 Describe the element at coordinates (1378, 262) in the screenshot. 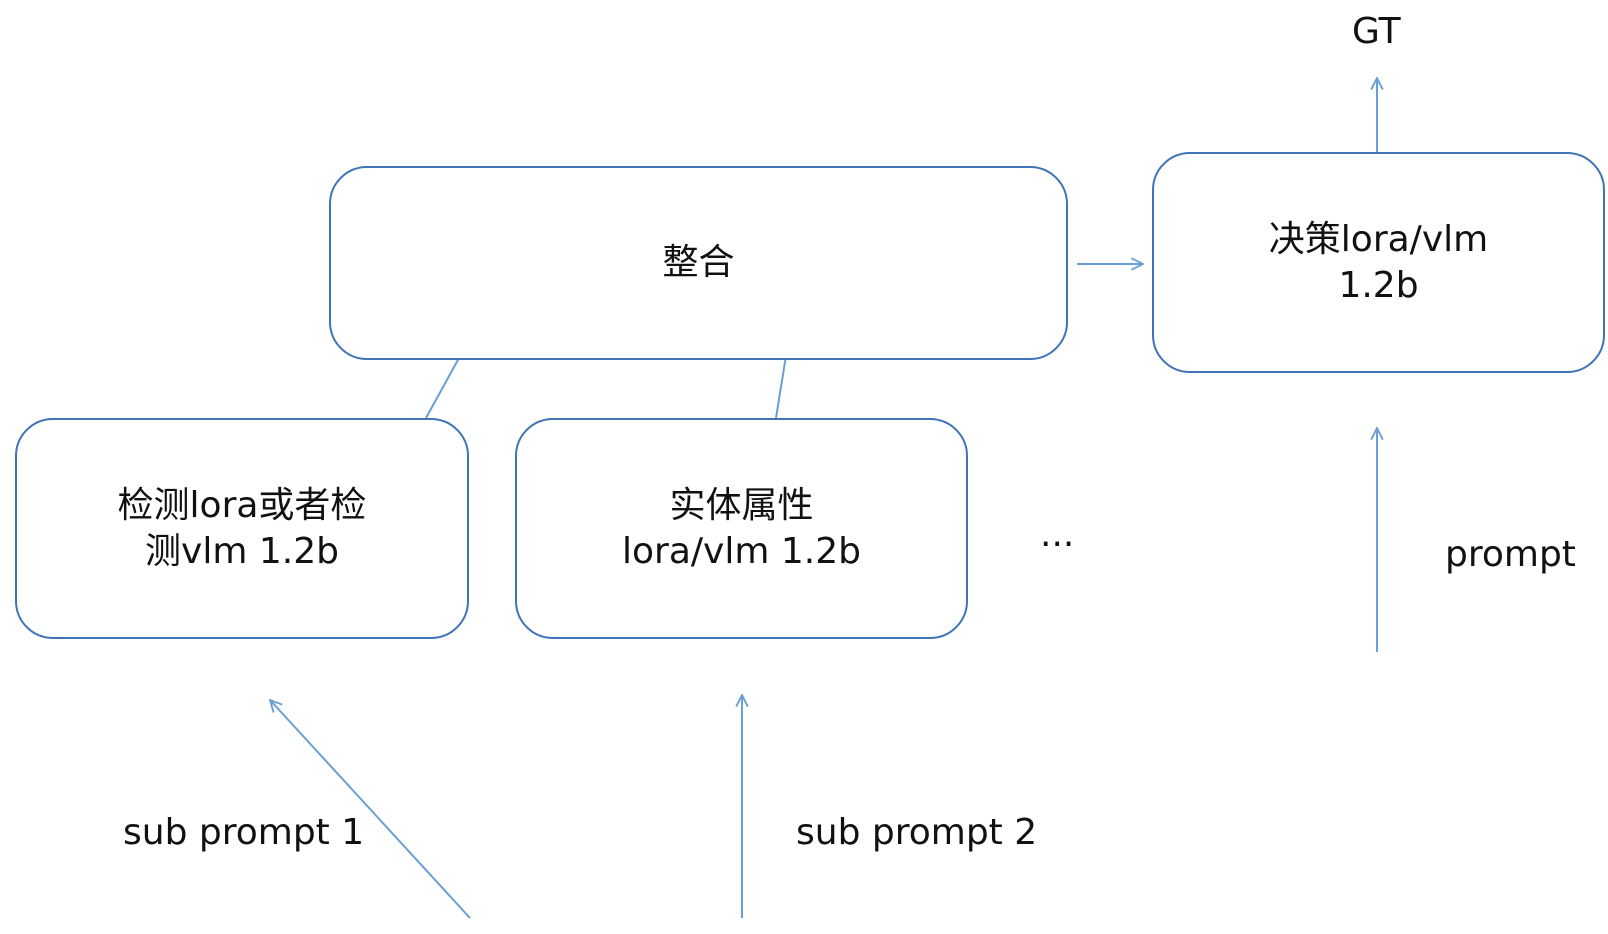

I see `node-decision: 决策lora/vlm 1.2b` at that location.